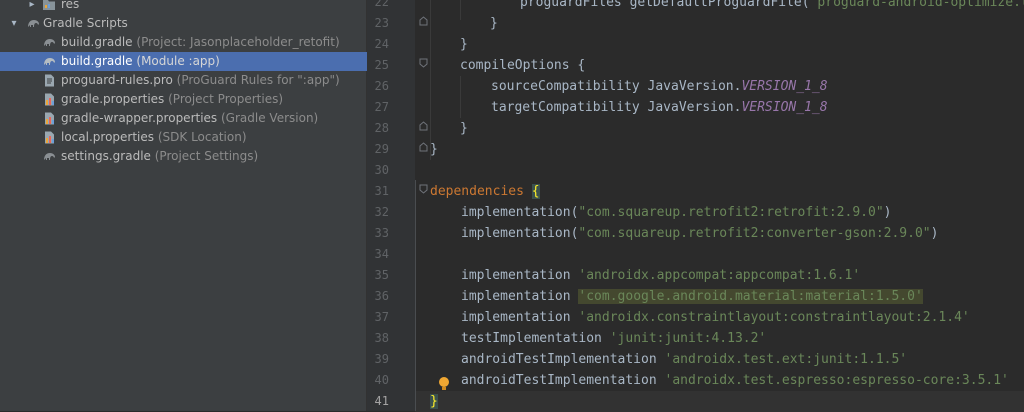 Image resolution: width=1024 pixels, height=412 pixels. I want to click on line-number: 35, so click(381, 275).